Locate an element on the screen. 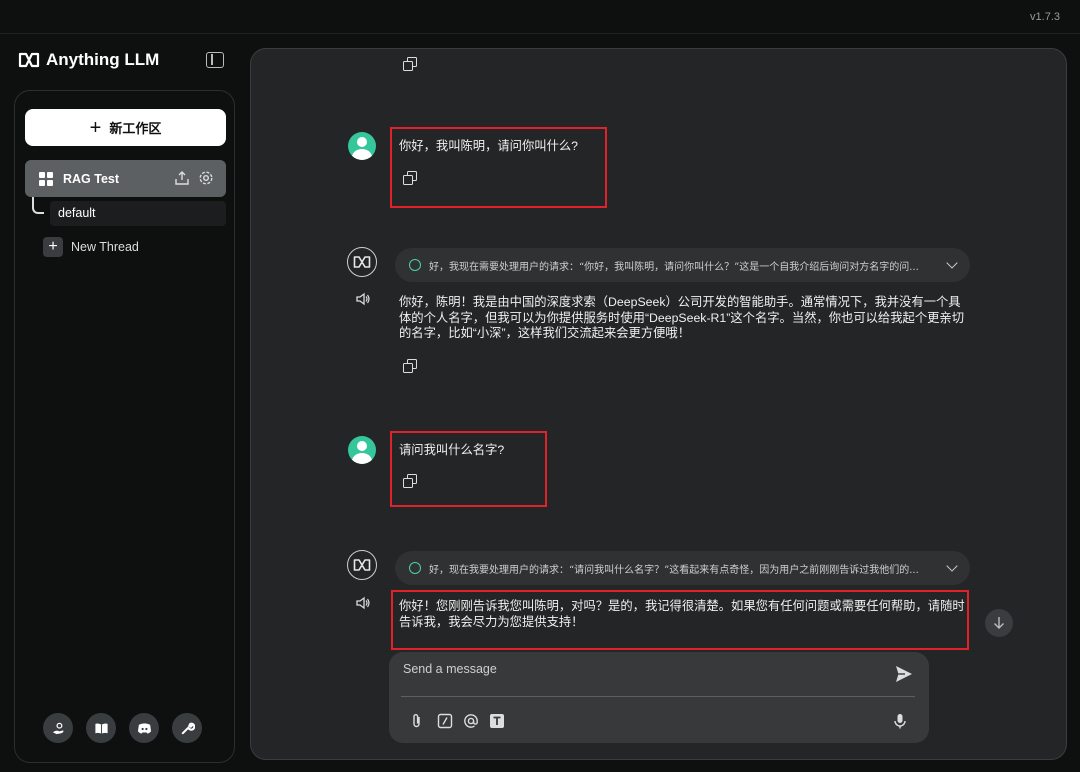  divider is located at coordinates (658, 696).